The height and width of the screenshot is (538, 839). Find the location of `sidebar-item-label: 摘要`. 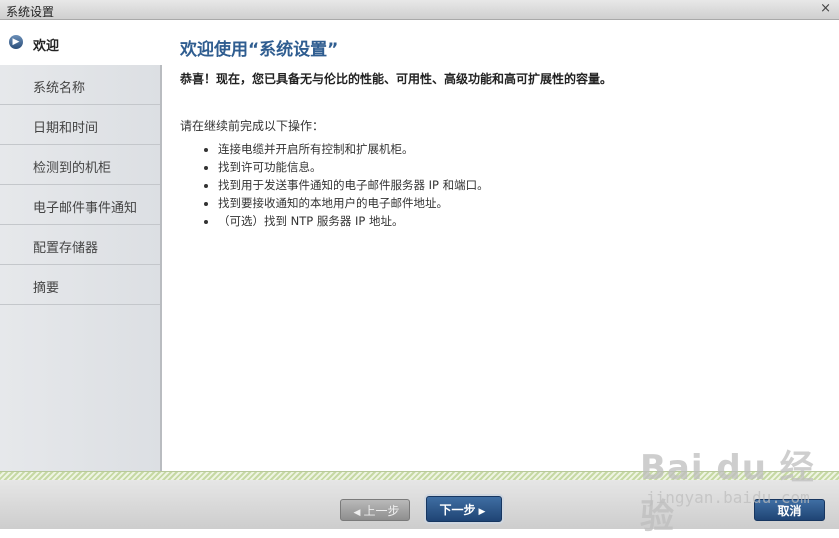

sidebar-item-label: 摘要 is located at coordinates (46, 288).